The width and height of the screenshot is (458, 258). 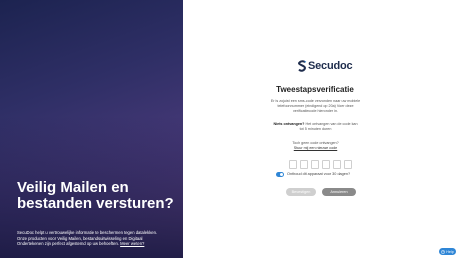 I want to click on code-input-group, so click(x=320, y=164).